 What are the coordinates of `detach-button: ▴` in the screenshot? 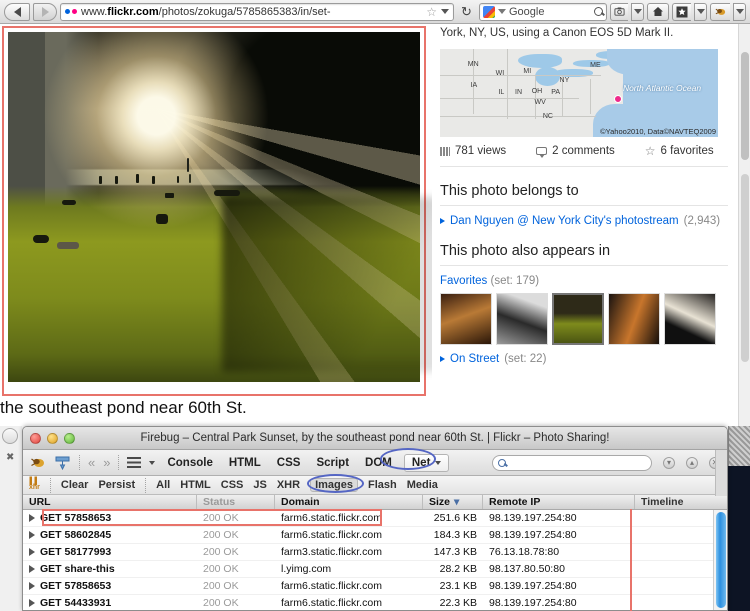 It's located at (692, 462).